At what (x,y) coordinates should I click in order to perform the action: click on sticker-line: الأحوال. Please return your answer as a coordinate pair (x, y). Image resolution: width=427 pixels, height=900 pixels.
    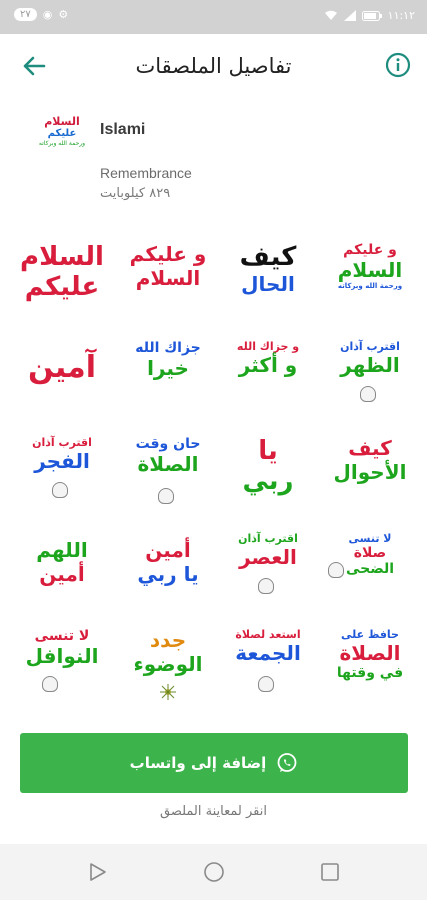
    Looking at the image, I should click on (370, 472).